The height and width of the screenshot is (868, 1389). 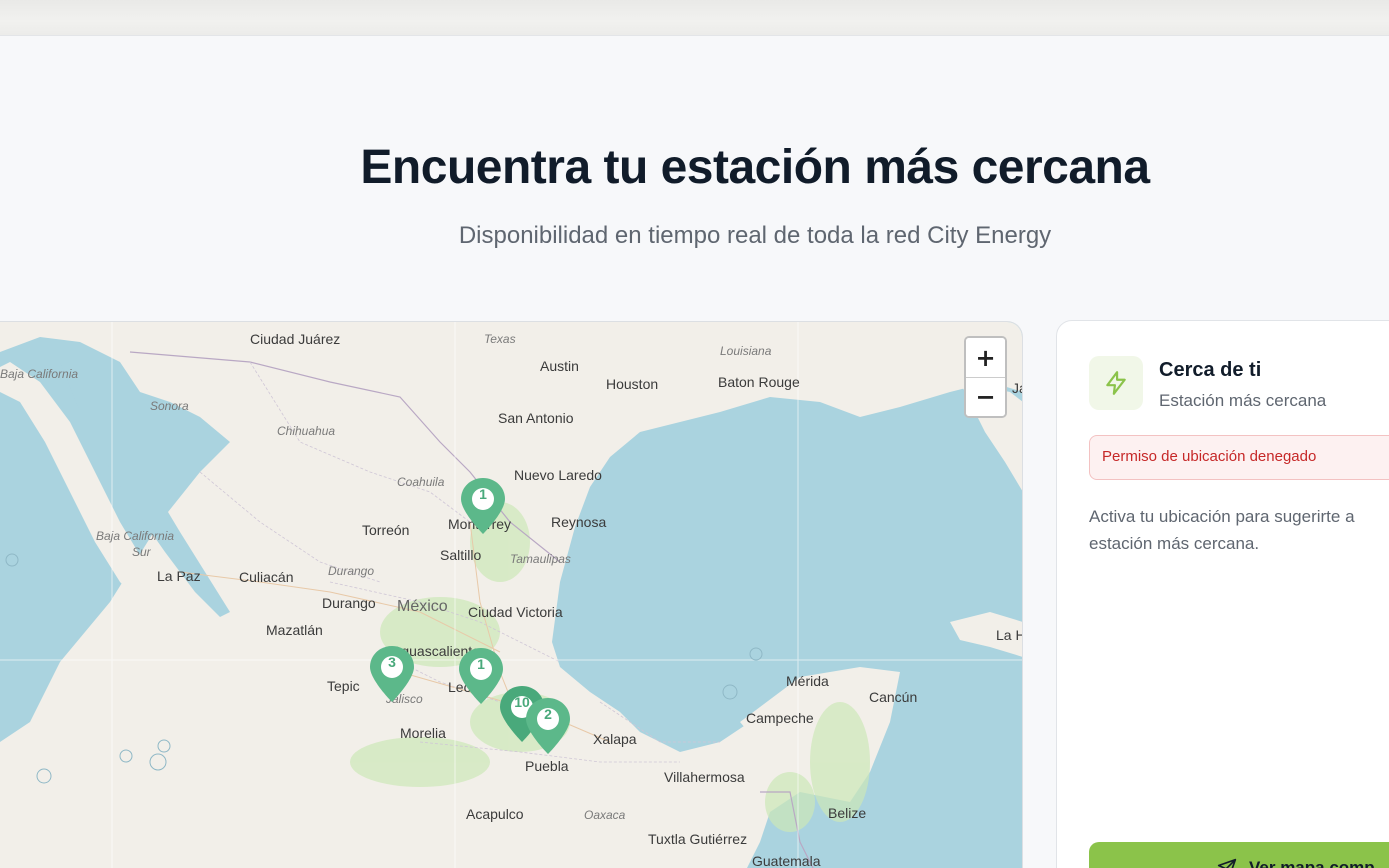 What do you see at coordinates (704, 777) in the screenshot?
I see `map-label-villahermosa: Villahermosa` at bounding box center [704, 777].